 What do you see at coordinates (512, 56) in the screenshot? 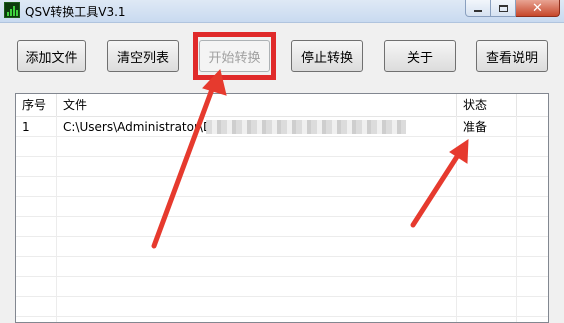
I see `view-help-button: 查看说明` at bounding box center [512, 56].